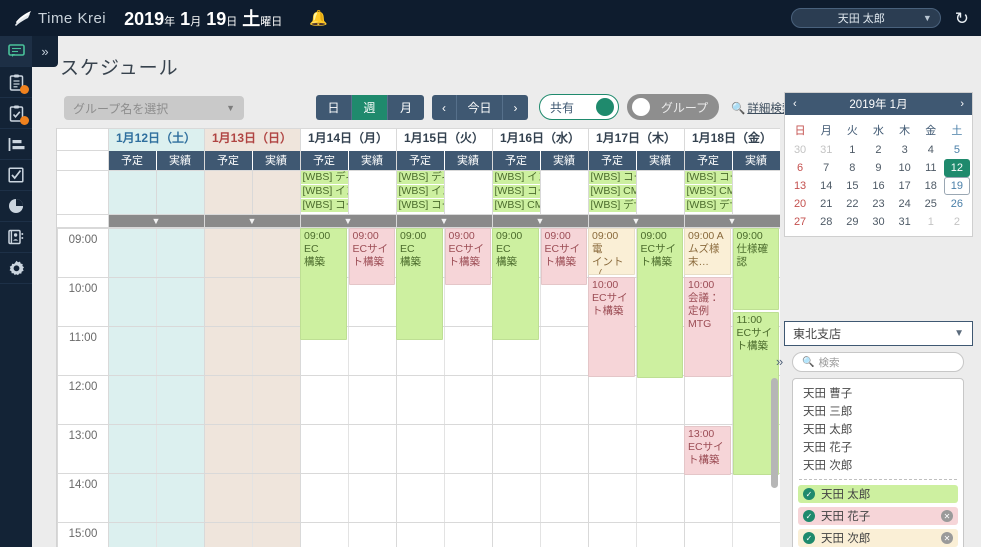 The width and height of the screenshot is (981, 547). What do you see at coordinates (16, 82) in the screenshot?
I see `nav-item-clipboard` at bounding box center [16, 82].